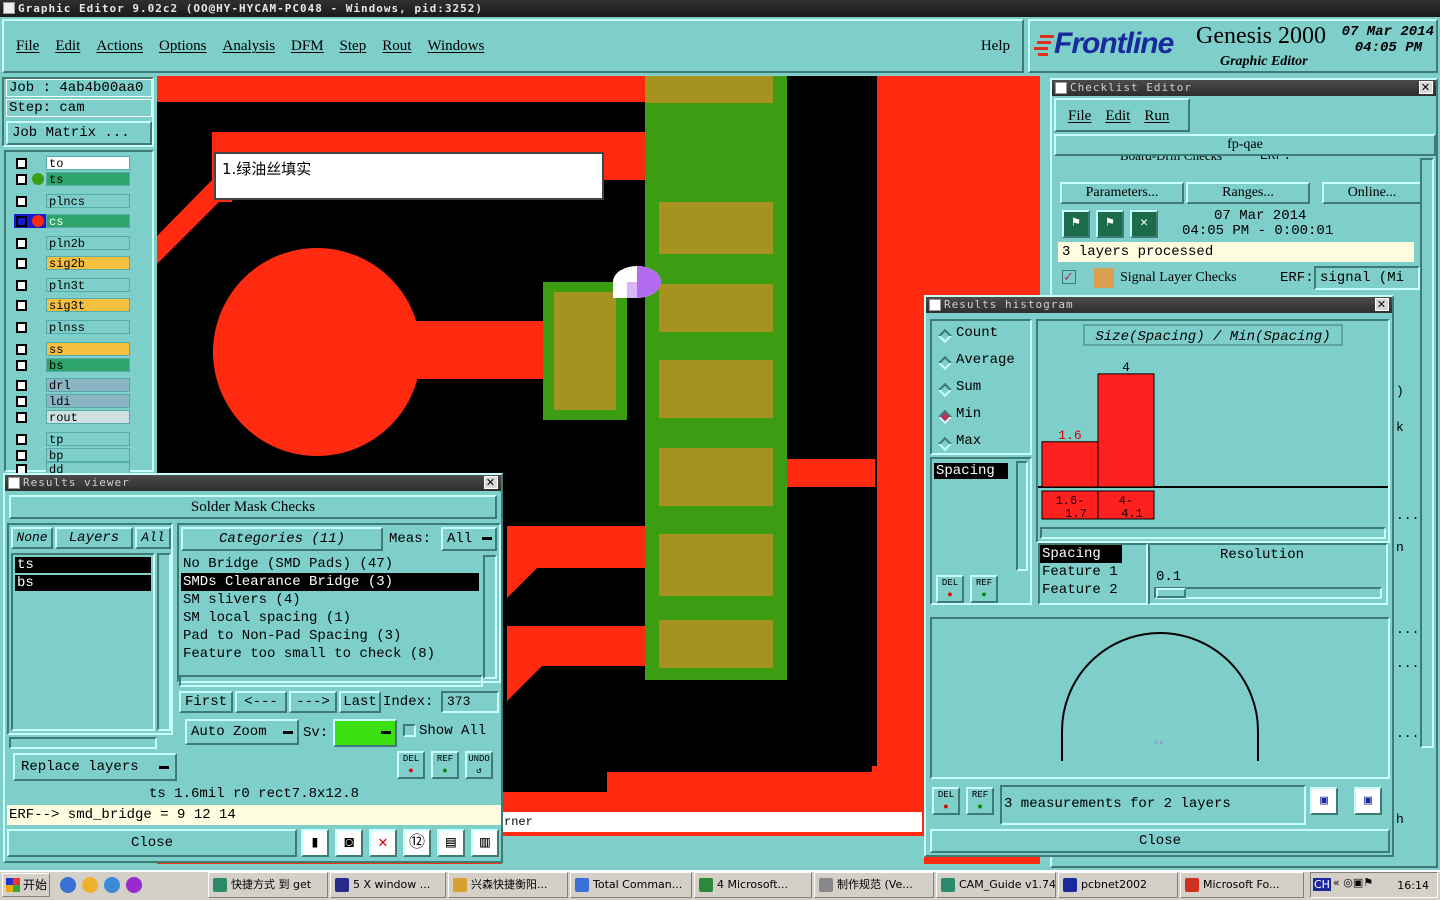 Image resolution: width=1440 pixels, height=900 pixels. Describe the element at coordinates (1406, 429) in the screenshot. I see `checklist-row-fragment: k` at that location.